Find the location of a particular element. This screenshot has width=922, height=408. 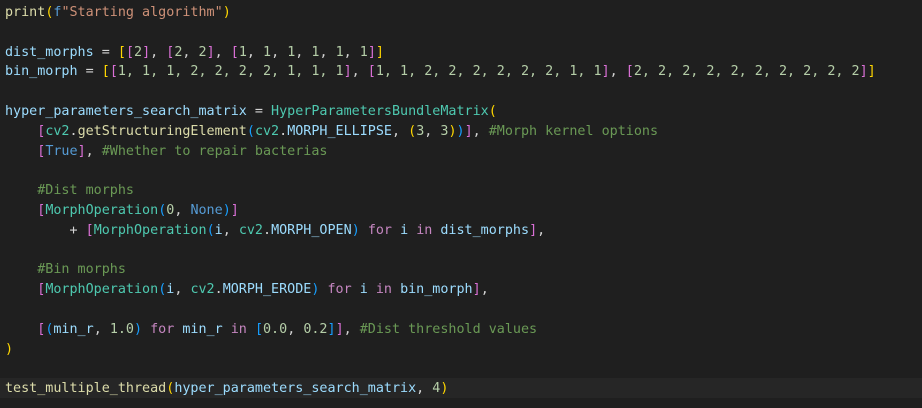

code-line: [MorphOperation(0, None)] is located at coordinates (122, 211).